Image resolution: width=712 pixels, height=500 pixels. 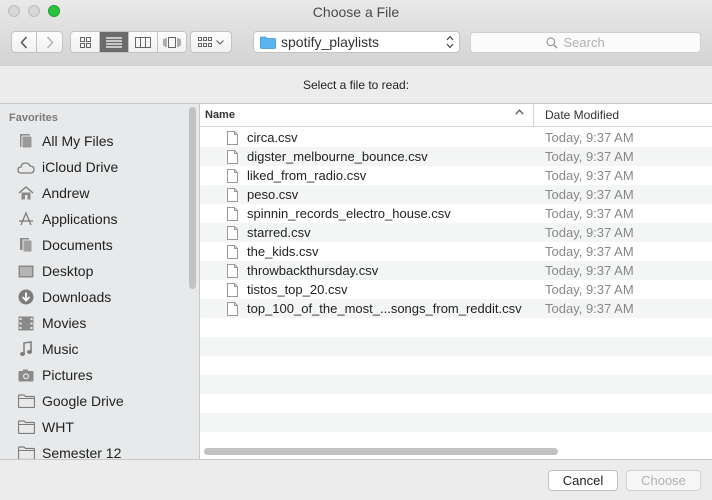 I want to click on arrange-button, so click(x=211, y=42).